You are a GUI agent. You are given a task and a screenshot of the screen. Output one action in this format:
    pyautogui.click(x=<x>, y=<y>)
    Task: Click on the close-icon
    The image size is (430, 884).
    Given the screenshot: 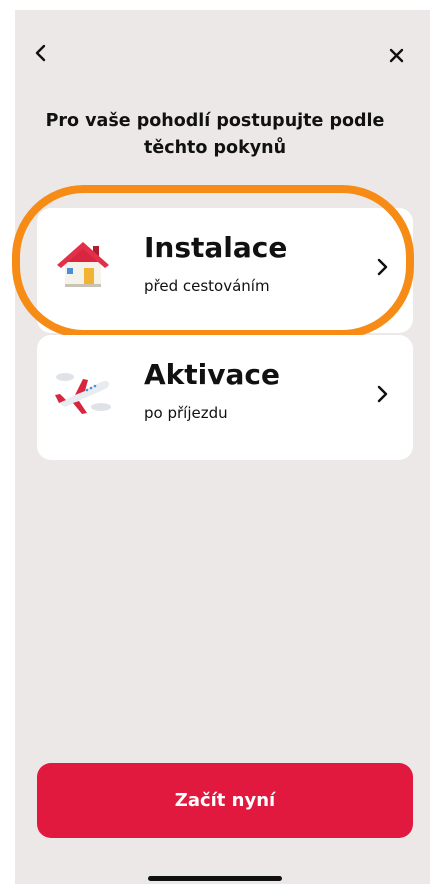 What is the action you would take?
    pyautogui.click(x=396, y=55)
    